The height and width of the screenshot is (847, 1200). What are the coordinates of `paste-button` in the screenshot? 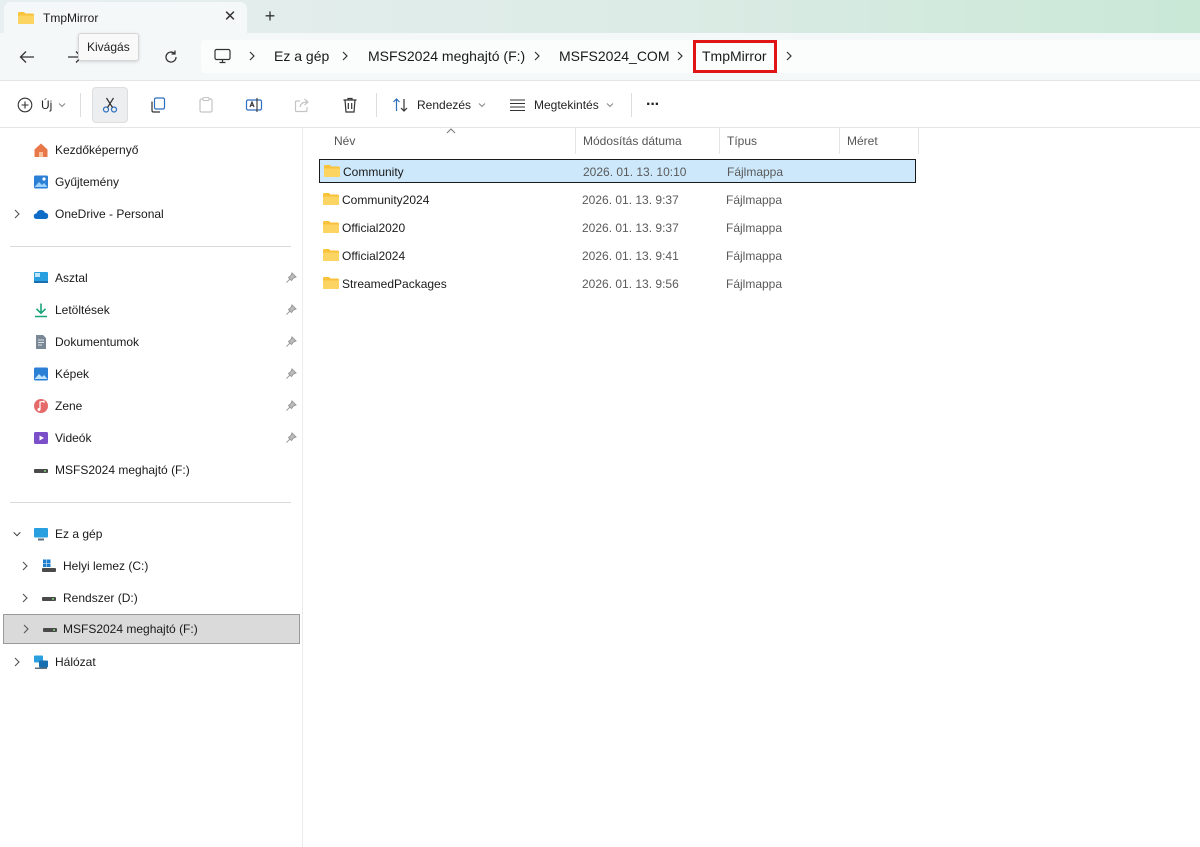 It's located at (206, 105).